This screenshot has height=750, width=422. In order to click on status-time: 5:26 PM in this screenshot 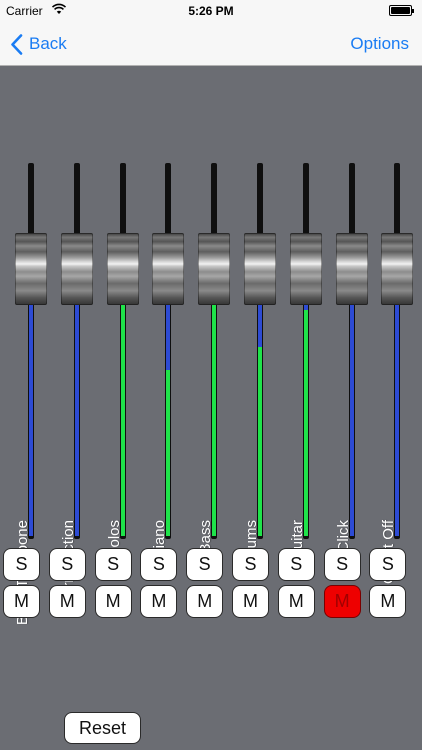, I will do `click(211, 11)`.